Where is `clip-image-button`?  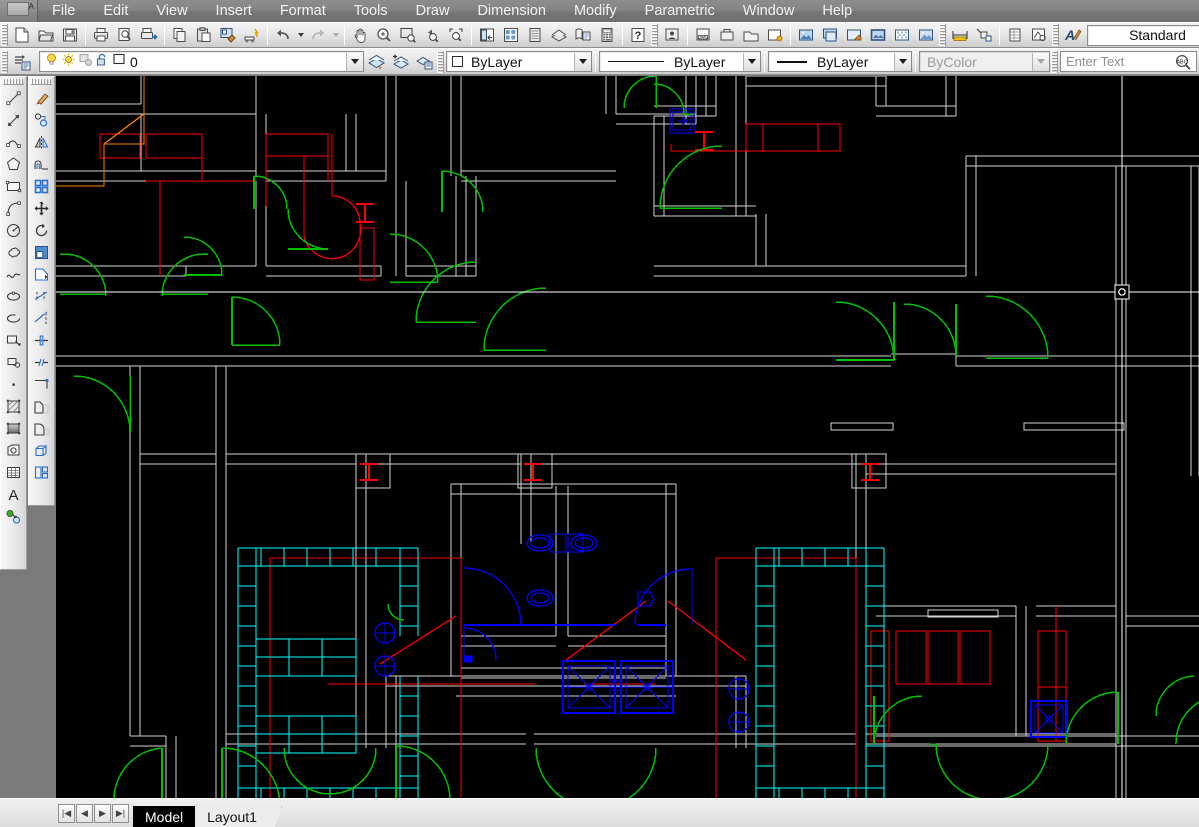 clip-image-button is located at coordinates (830, 35).